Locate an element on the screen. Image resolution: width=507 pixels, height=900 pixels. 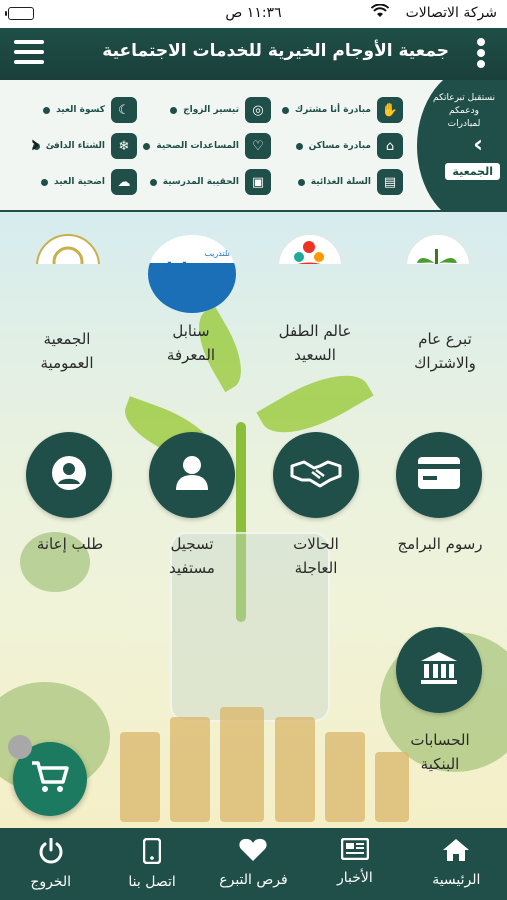
general-donation-image is located at coordinates (438, 244).